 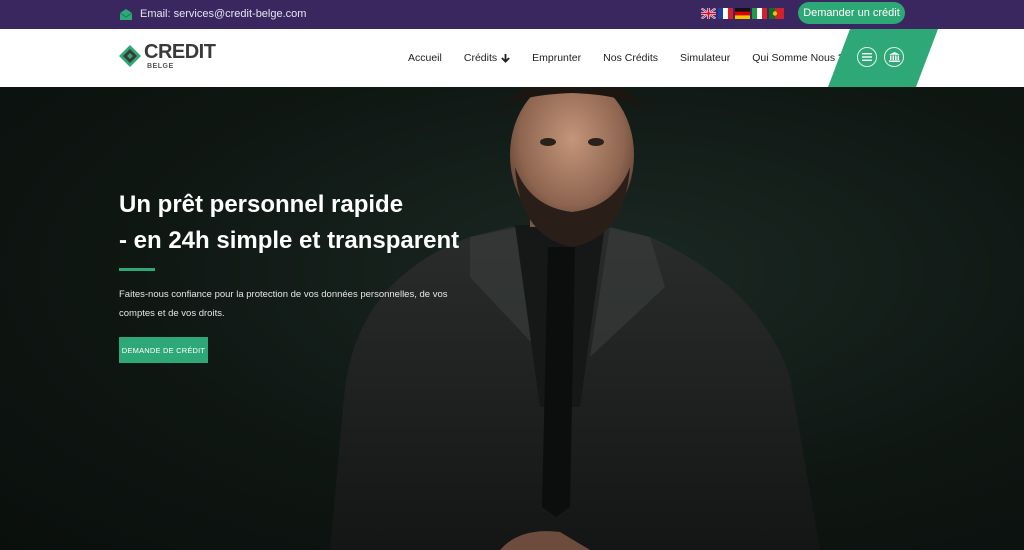 What do you see at coordinates (261, 204) in the screenshot?
I see `hero-title-line-1: Un prêt personnel rapide` at bounding box center [261, 204].